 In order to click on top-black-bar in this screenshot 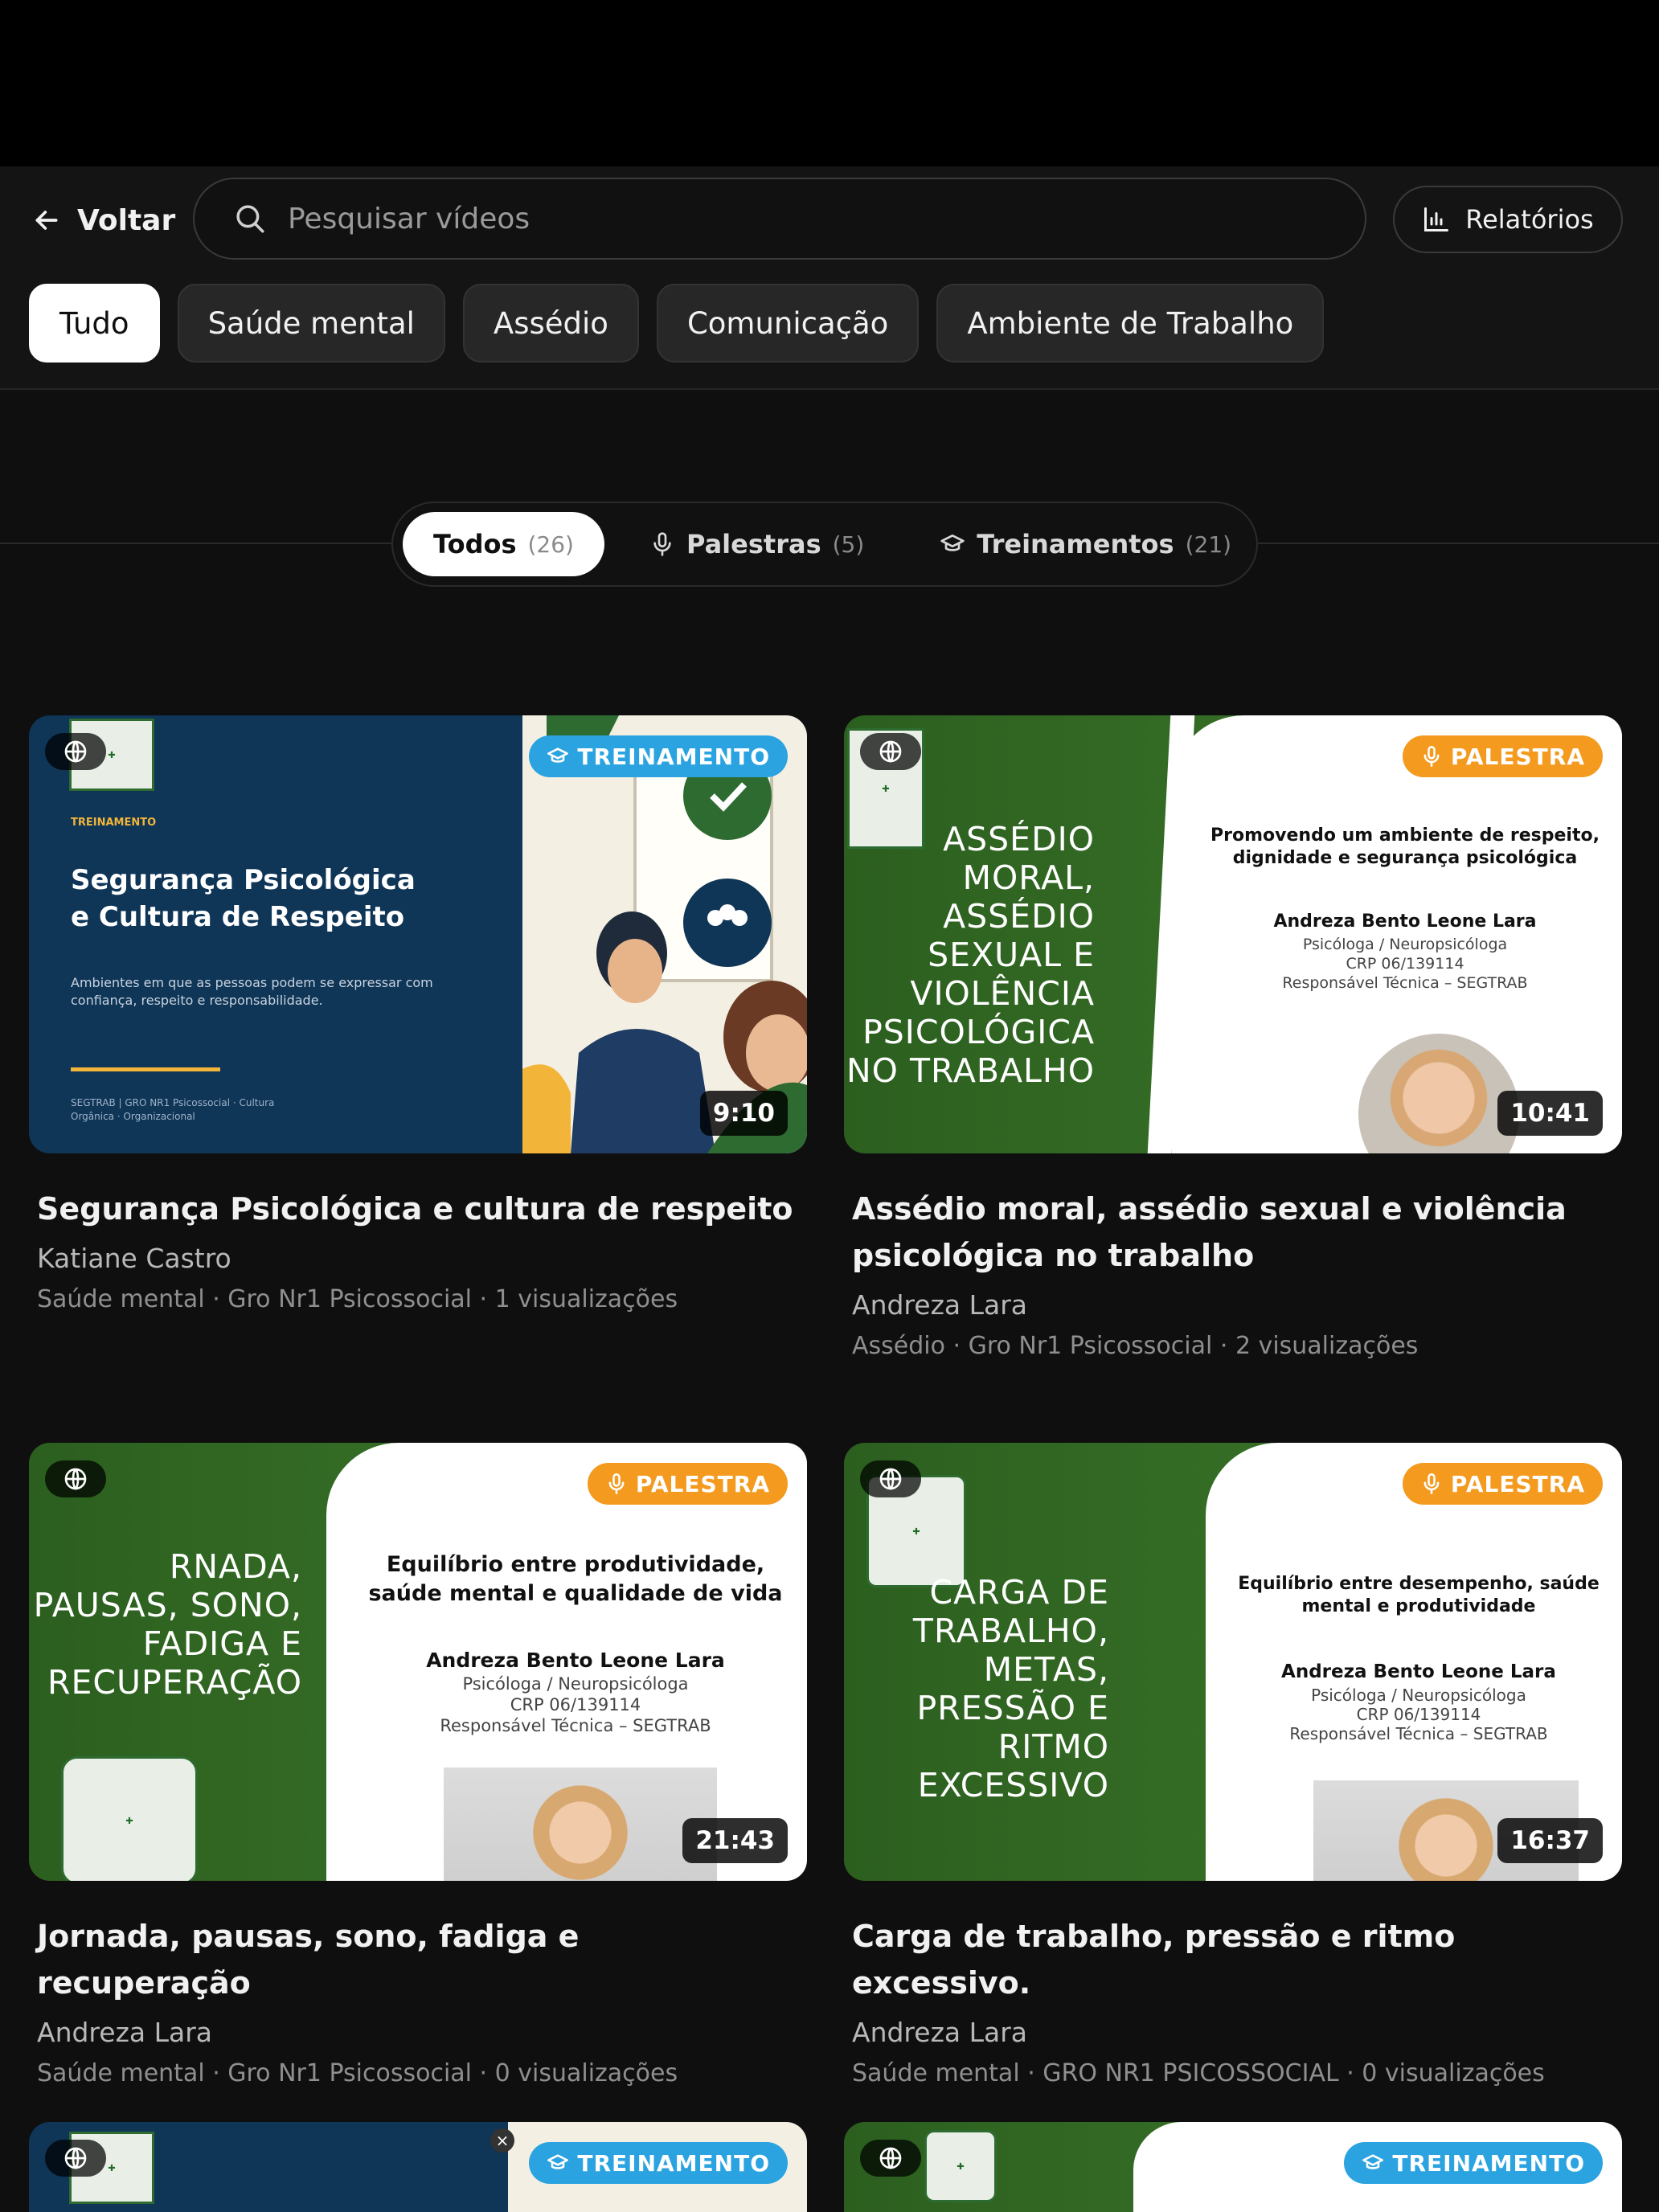, I will do `click(829, 83)`.